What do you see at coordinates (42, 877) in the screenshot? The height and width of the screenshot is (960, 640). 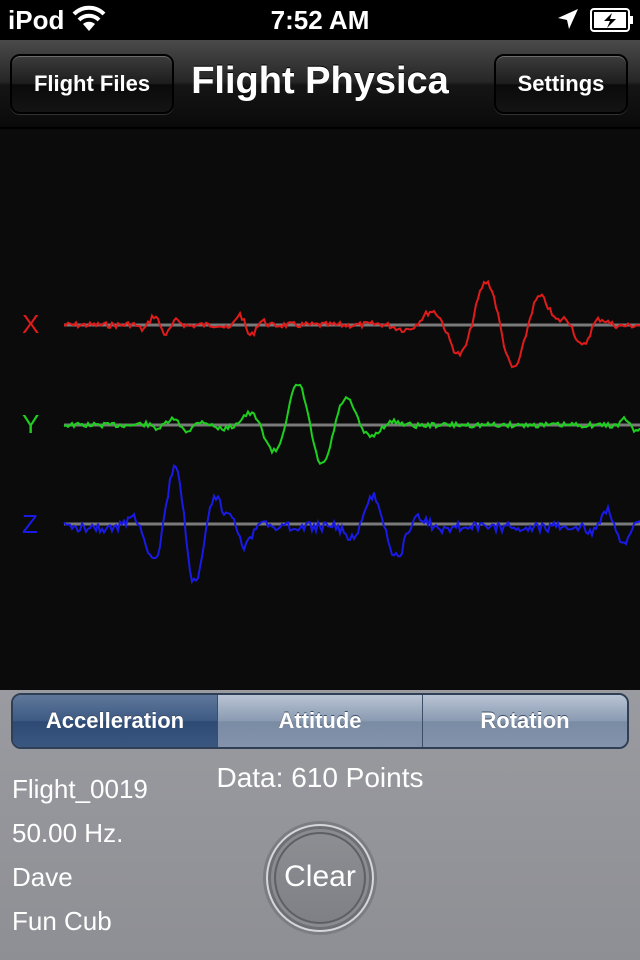 I see `pilot-name: Dave` at bounding box center [42, 877].